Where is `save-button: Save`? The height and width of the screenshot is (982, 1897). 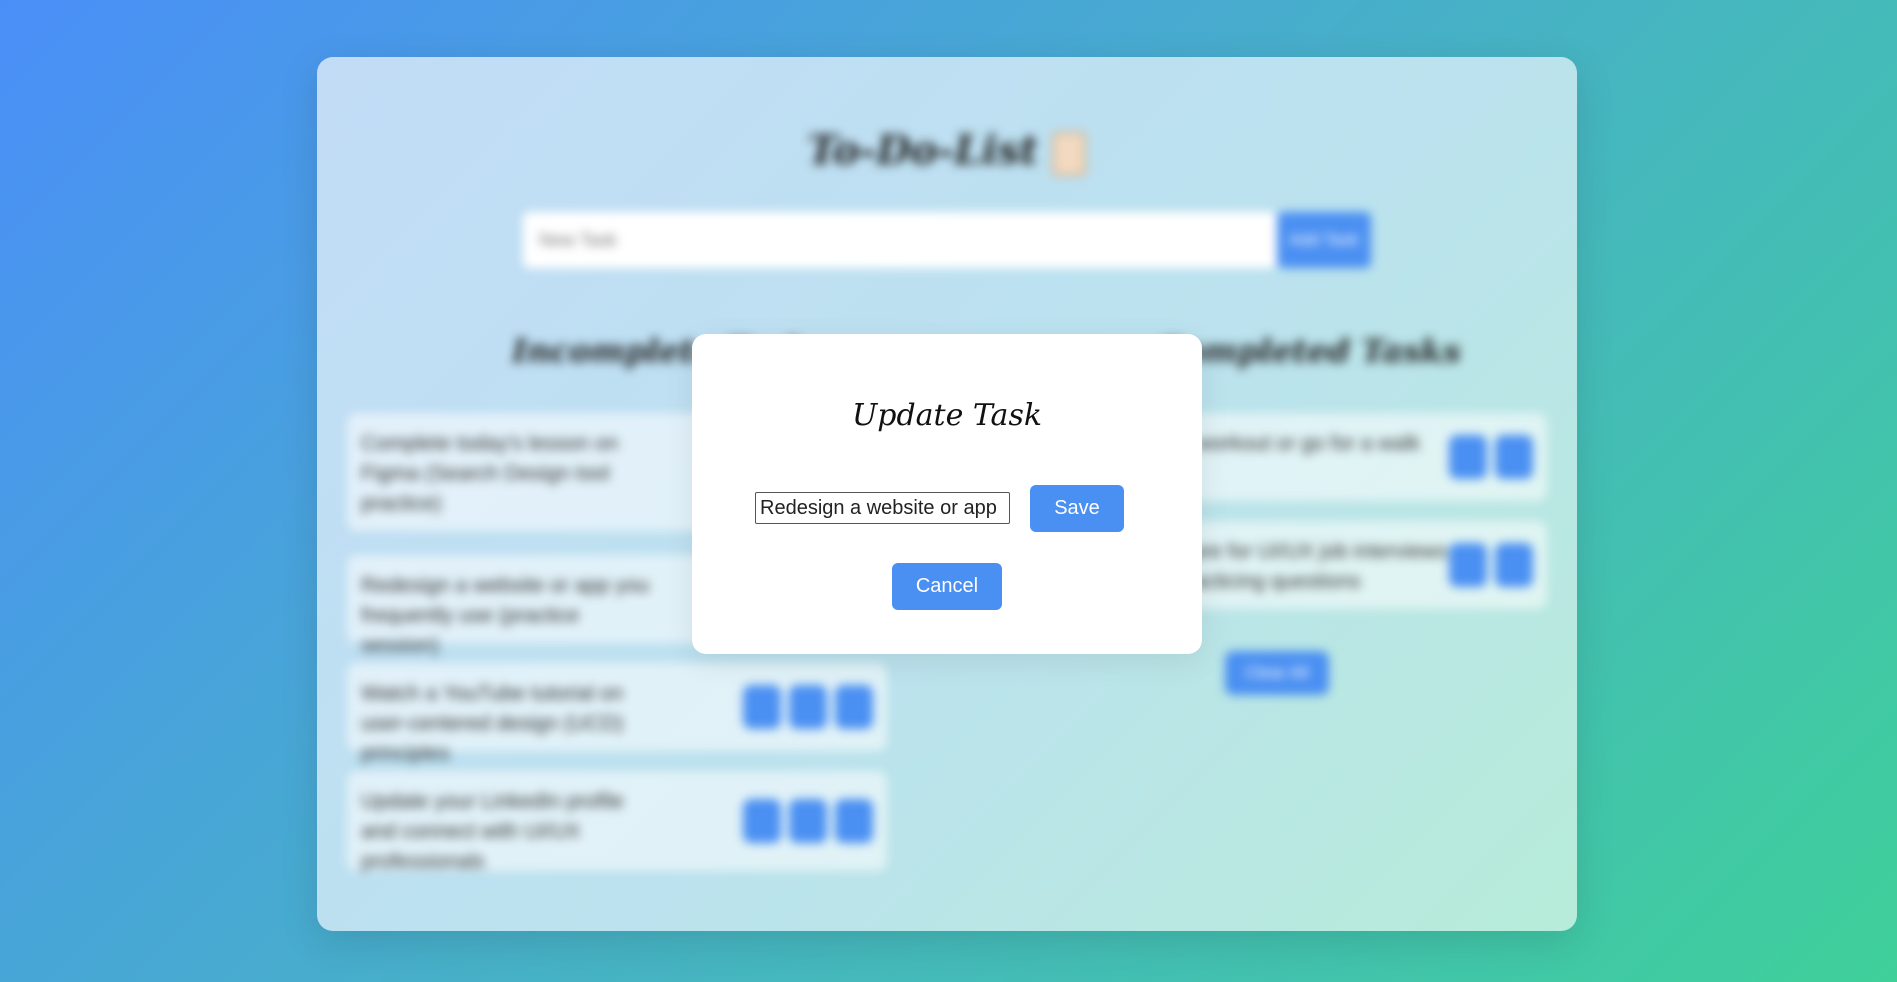 save-button: Save is located at coordinates (1077, 508).